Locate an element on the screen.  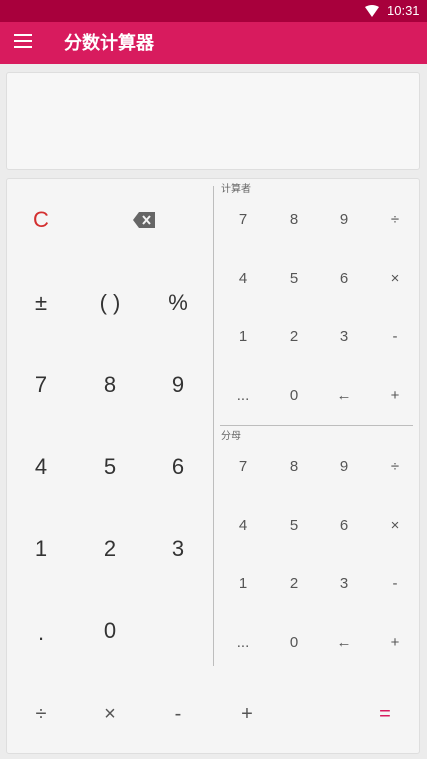
digit-3-button: 3 is located at coordinates (178, 549).